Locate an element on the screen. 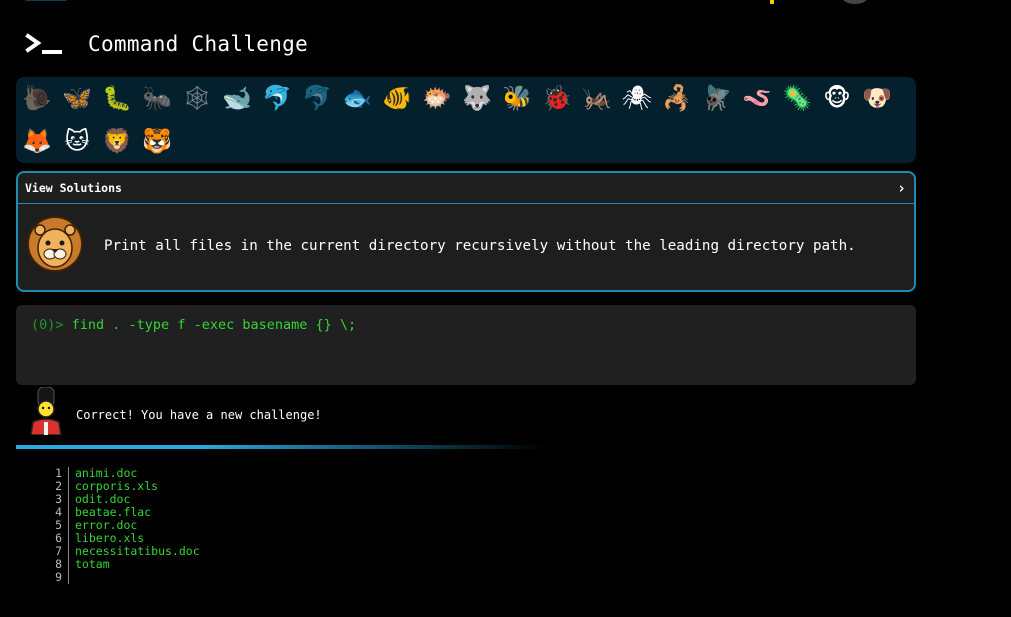  dolphin-2-icon: 🐬 is located at coordinates (317, 98).